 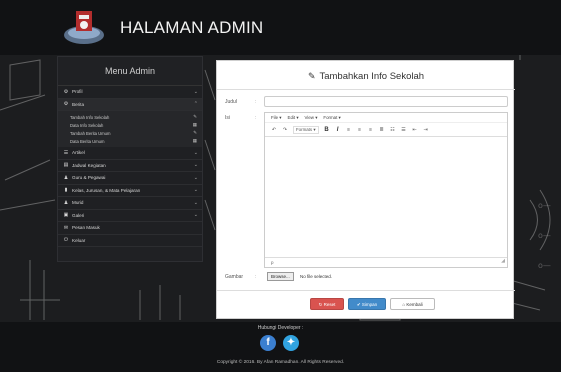 I want to click on form-title: ✎ Tambahkan Info Sekolah, so click(x=366, y=76).